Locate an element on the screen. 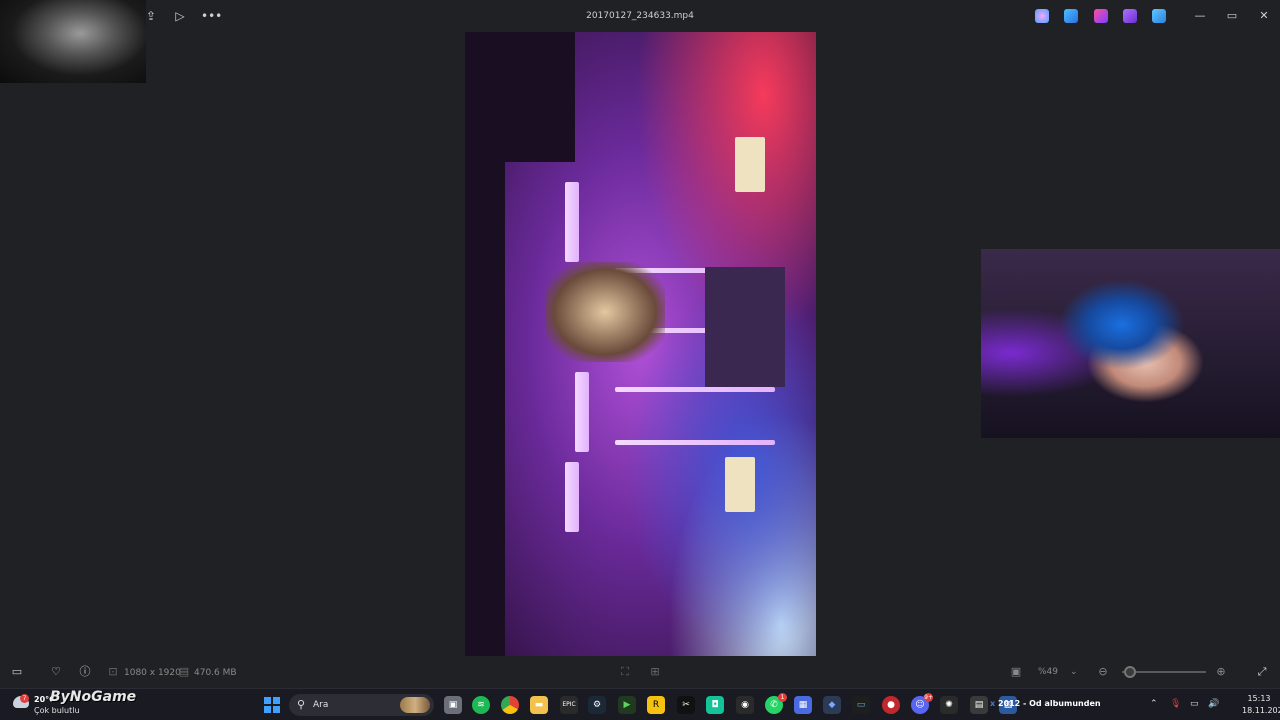 Image resolution: width=1280 pixels, height=720 pixels. fullscreen-icon: ⤢ is located at coordinates (1262, 672).